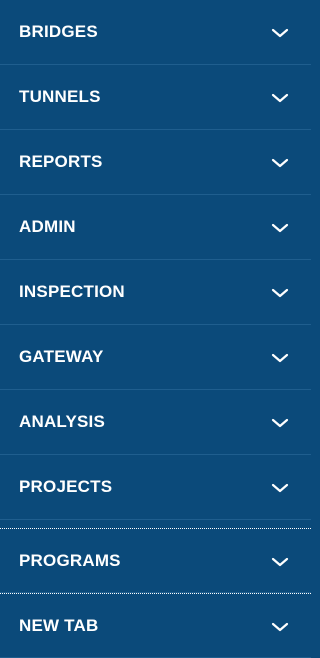  Describe the element at coordinates (155, 97) in the screenshot. I see `nav-item-tunnels: TUNNELS` at that location.